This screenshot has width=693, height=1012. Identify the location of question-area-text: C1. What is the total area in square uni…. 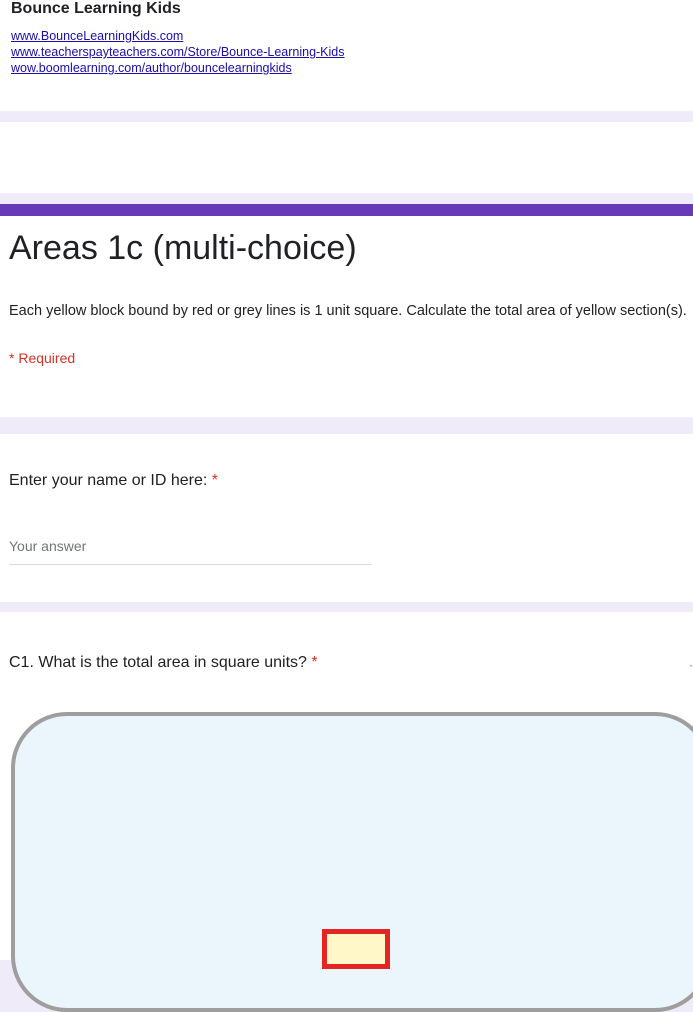
(158, 662).